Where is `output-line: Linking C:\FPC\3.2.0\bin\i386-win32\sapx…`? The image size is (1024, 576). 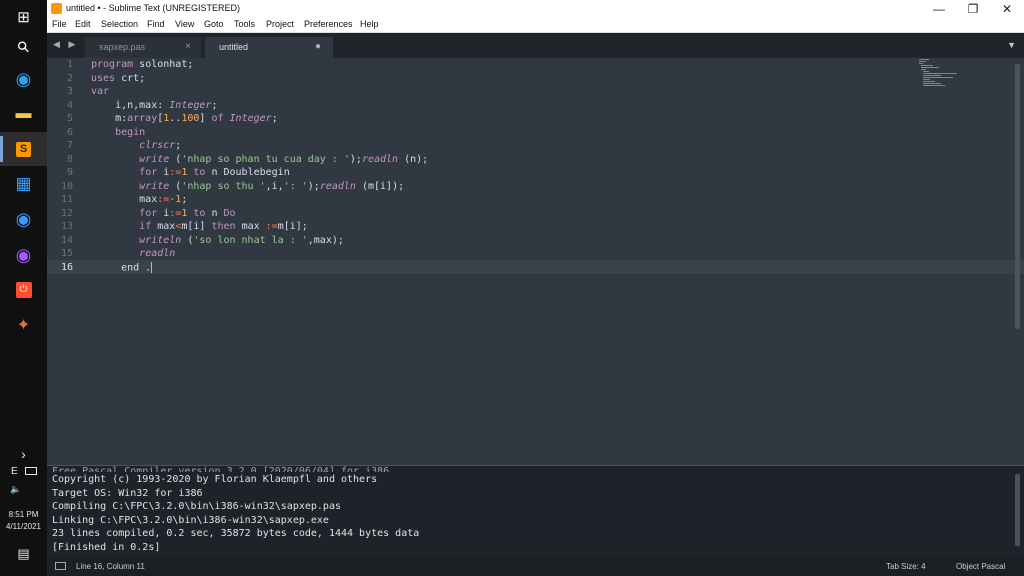 output-line: Linking C:\FPC\3.2.0\bin\i386-win32\sapx… is located at coordinates (190, 520).